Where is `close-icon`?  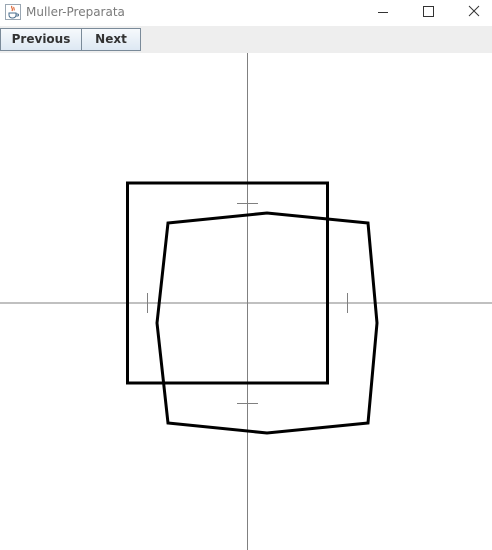
close-icon is located at coordinates (474, 11).